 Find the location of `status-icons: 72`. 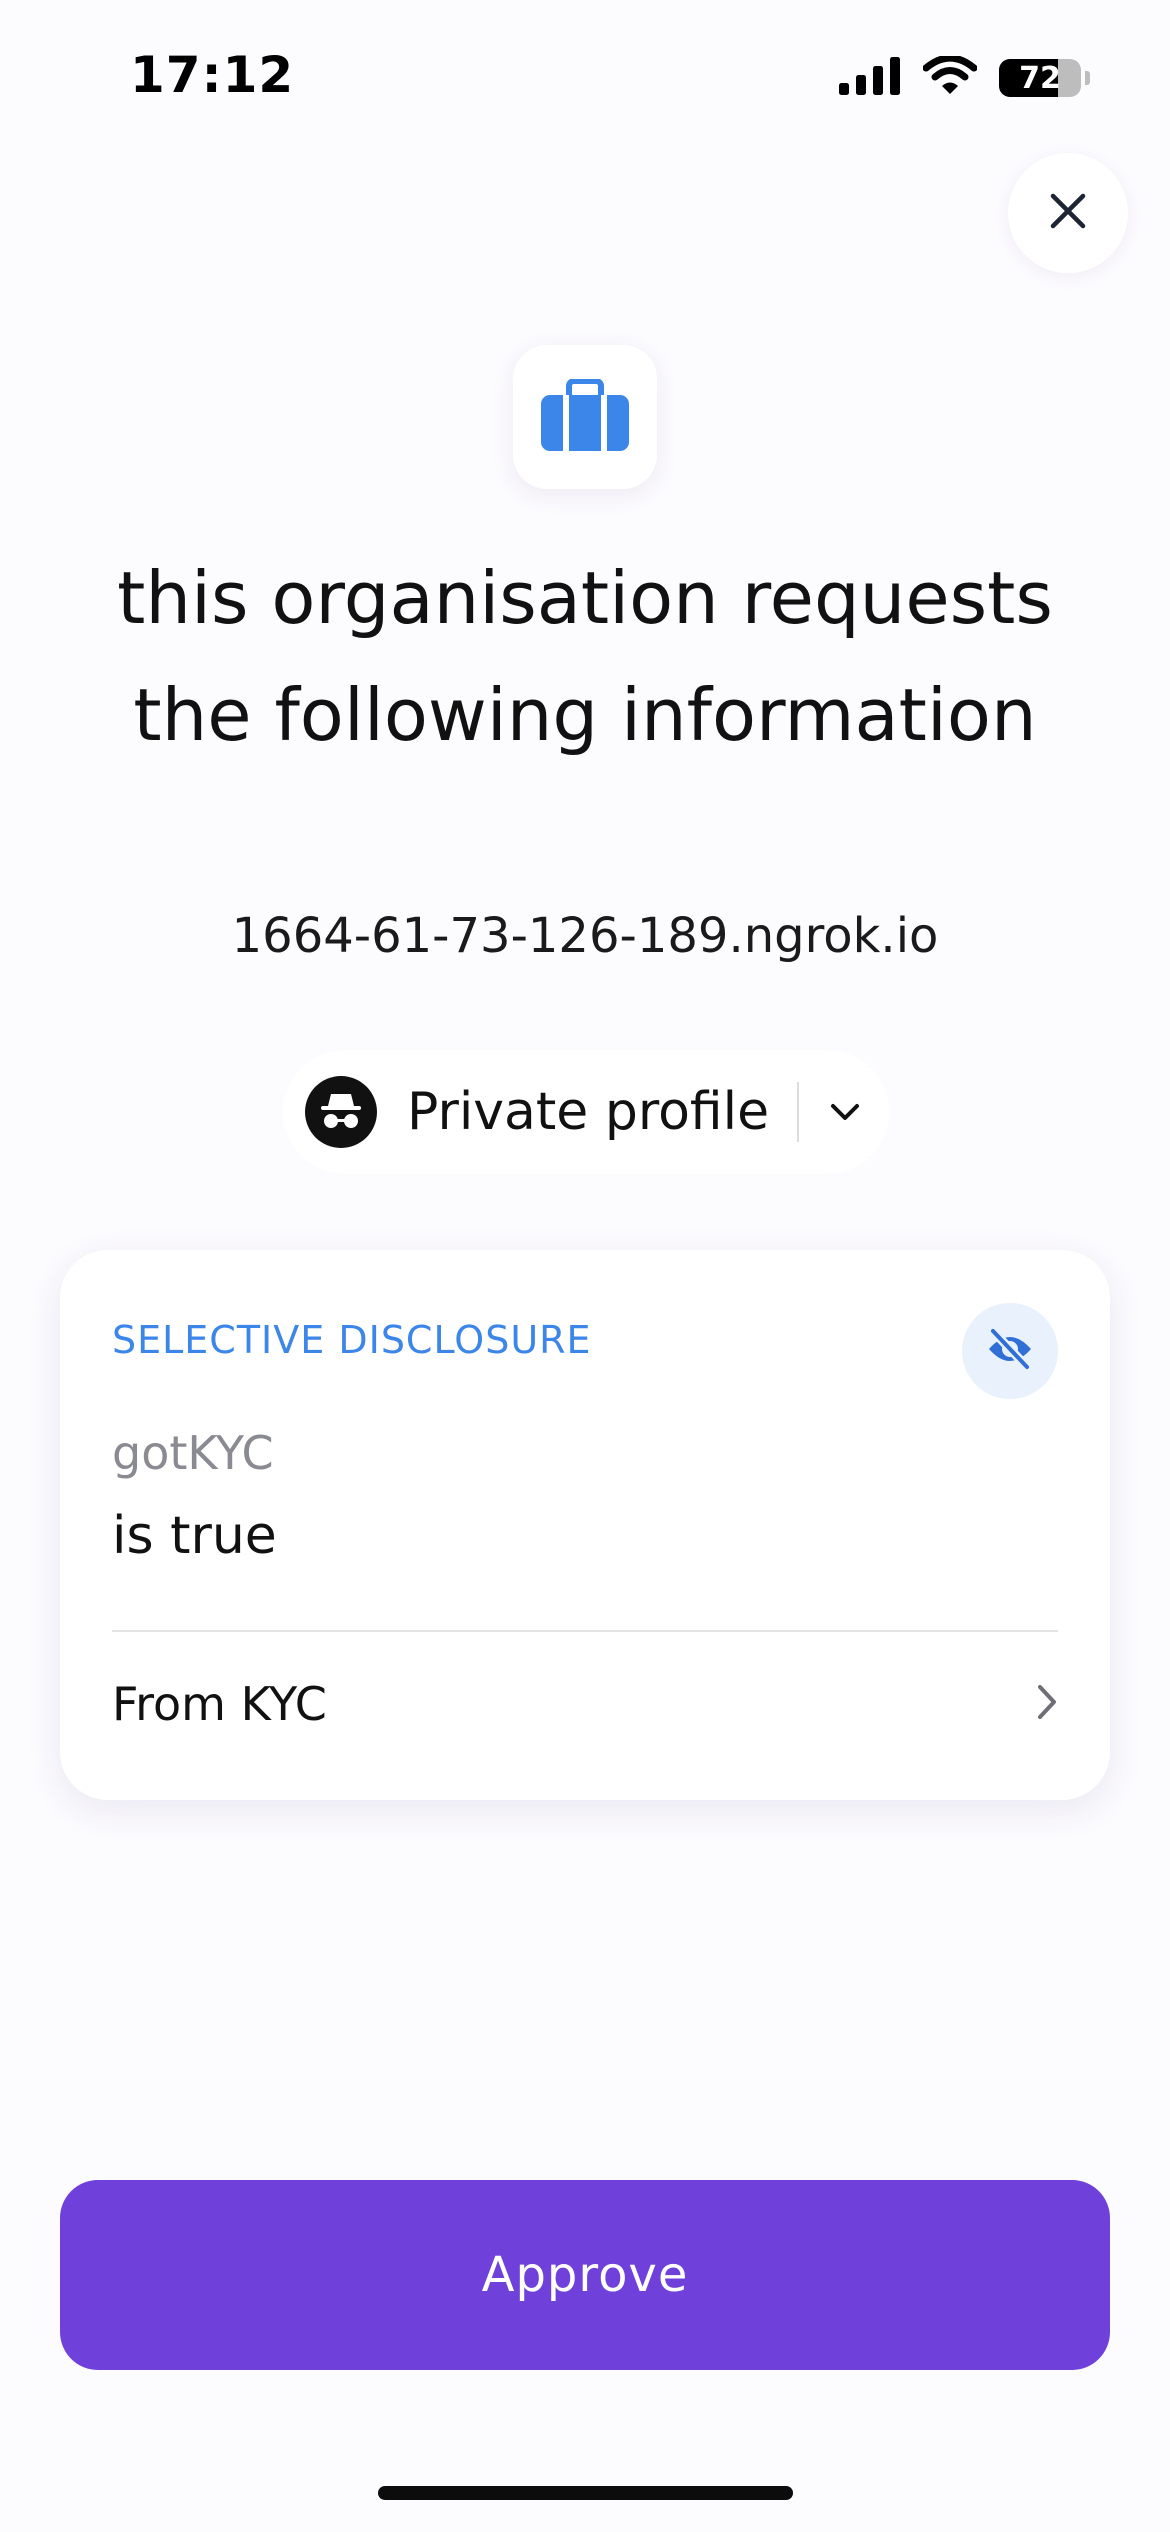

status-icons: 72 is located at coordinates (964, 77).